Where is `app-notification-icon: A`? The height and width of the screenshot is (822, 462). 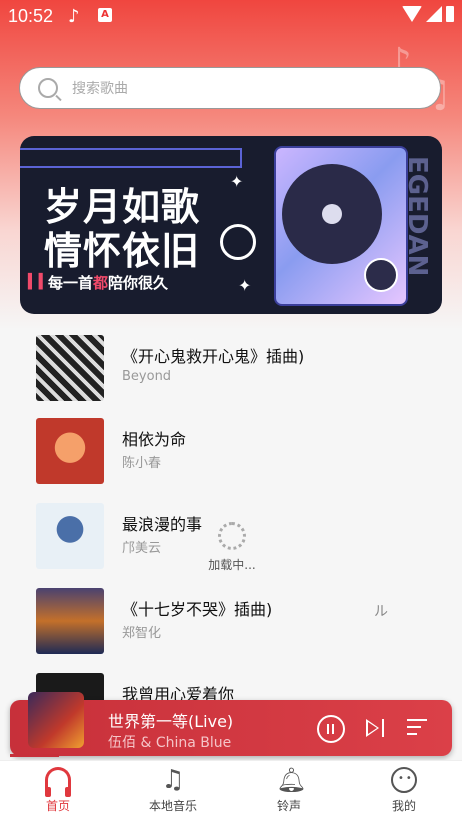
app-notification-icon: A is located at coordinates (105, 15).